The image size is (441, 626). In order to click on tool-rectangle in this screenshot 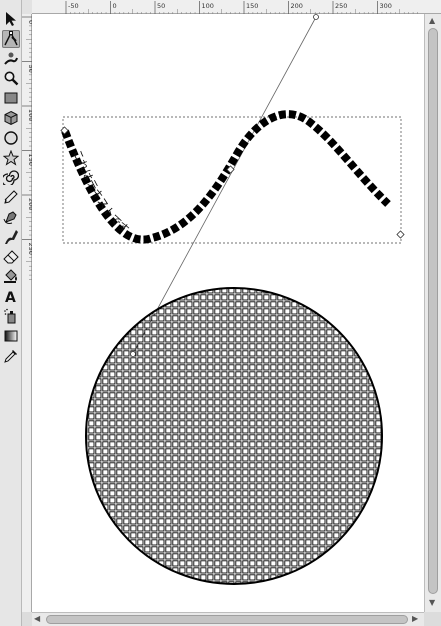, I will do `click(11, 98)`.